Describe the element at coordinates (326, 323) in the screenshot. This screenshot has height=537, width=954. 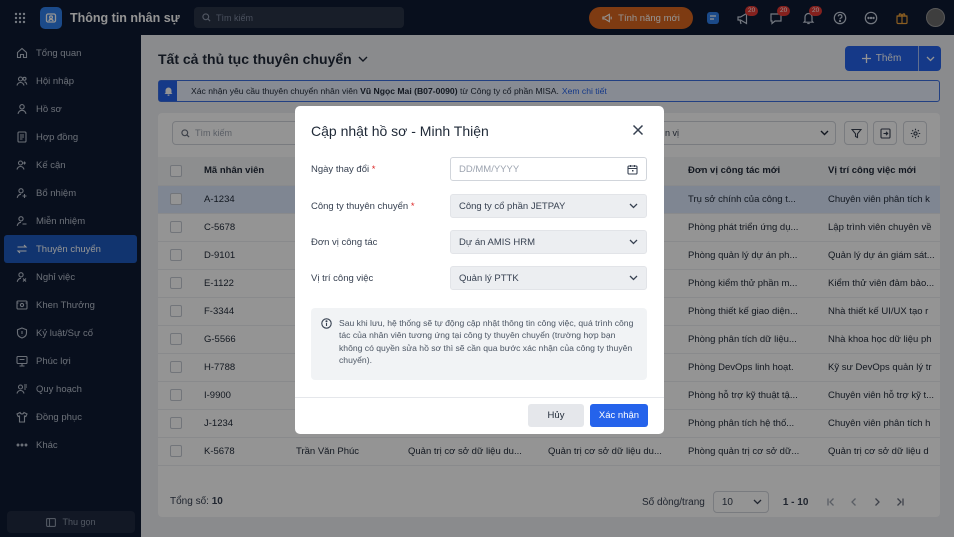
I see `info-icon` at that location.